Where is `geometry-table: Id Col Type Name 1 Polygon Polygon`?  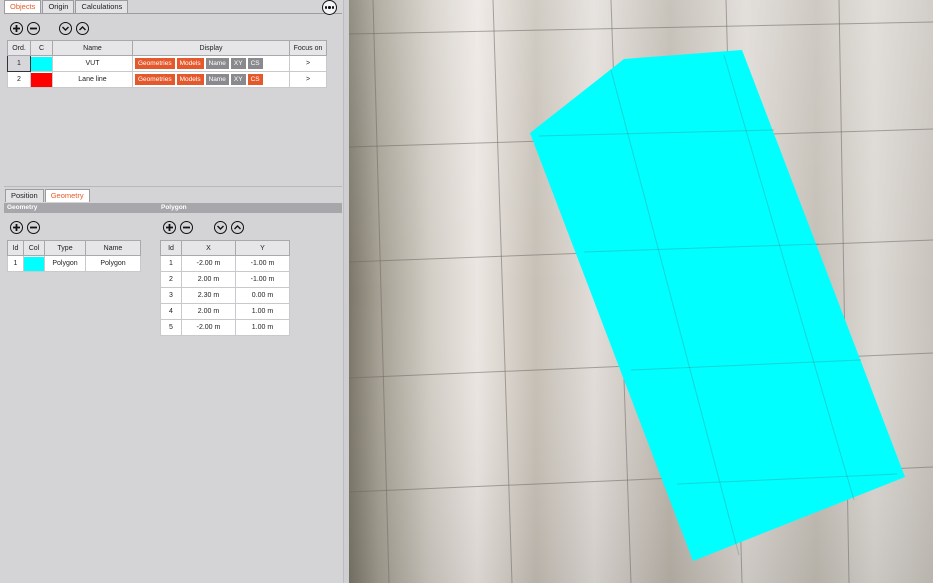 geometry-table: Id Col Type Name 1 Polygon Polygon is located at coordinates (74, 256).